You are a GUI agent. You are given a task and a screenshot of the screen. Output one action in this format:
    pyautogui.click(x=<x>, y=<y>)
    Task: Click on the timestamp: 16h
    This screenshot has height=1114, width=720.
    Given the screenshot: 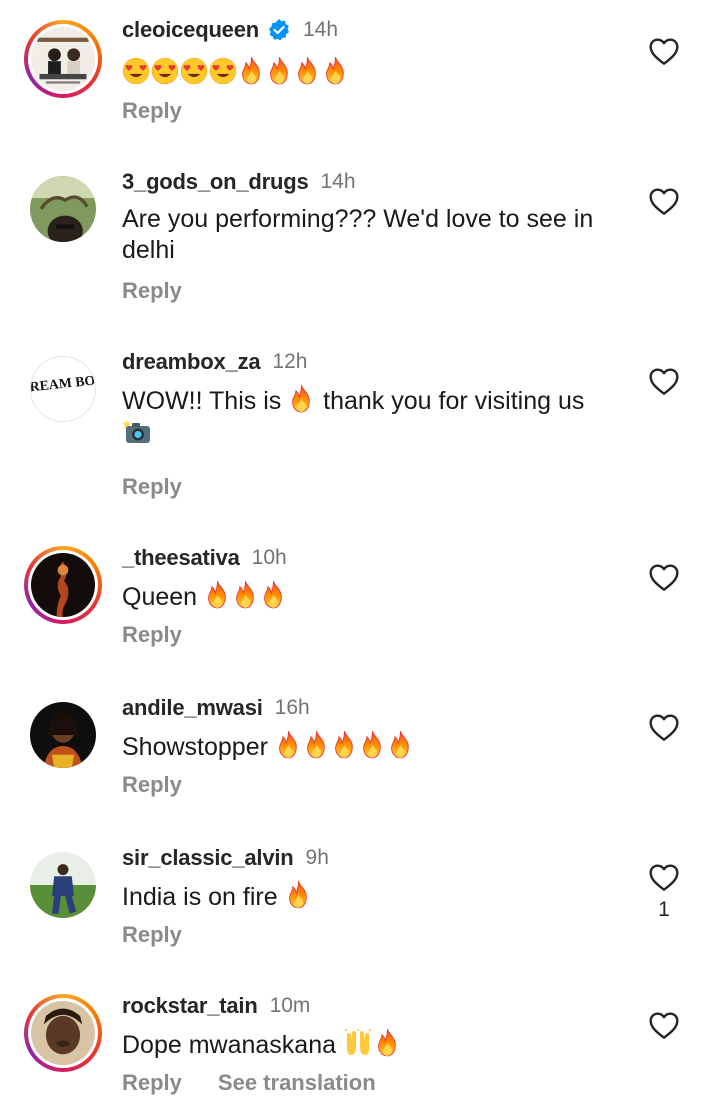 What is the action you would take?
    pyautogui.click(x=292, y=707)
    